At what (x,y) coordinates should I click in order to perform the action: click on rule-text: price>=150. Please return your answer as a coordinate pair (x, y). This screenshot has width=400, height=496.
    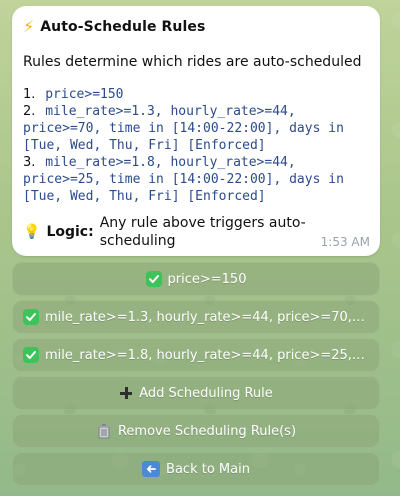
    Looking at the image, I should click on (84, 94).